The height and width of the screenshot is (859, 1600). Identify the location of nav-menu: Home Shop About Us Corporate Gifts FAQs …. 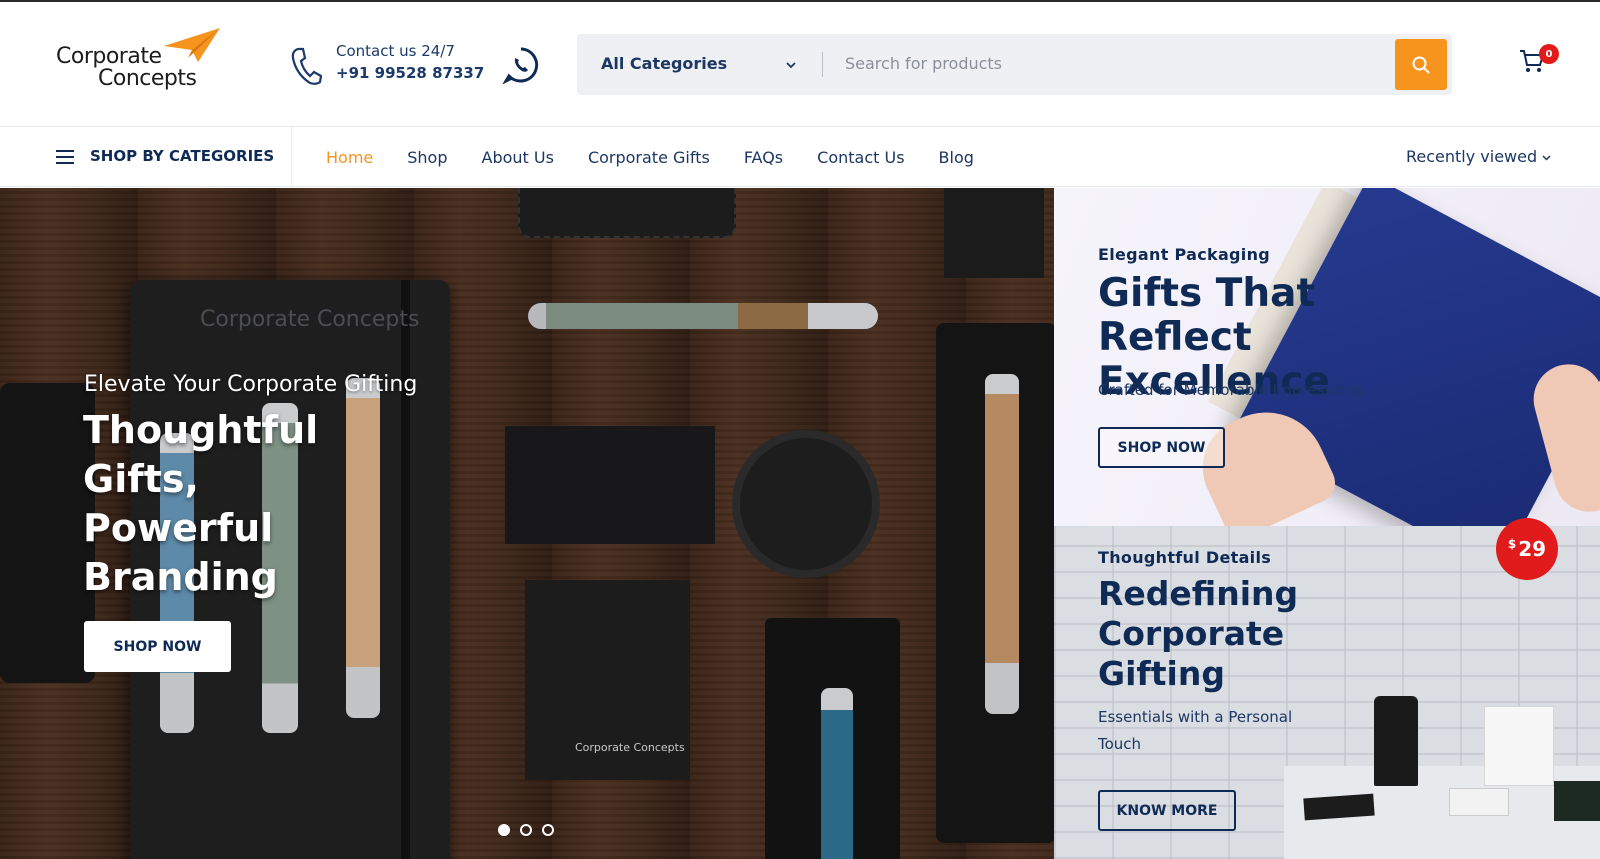
(667, 157).